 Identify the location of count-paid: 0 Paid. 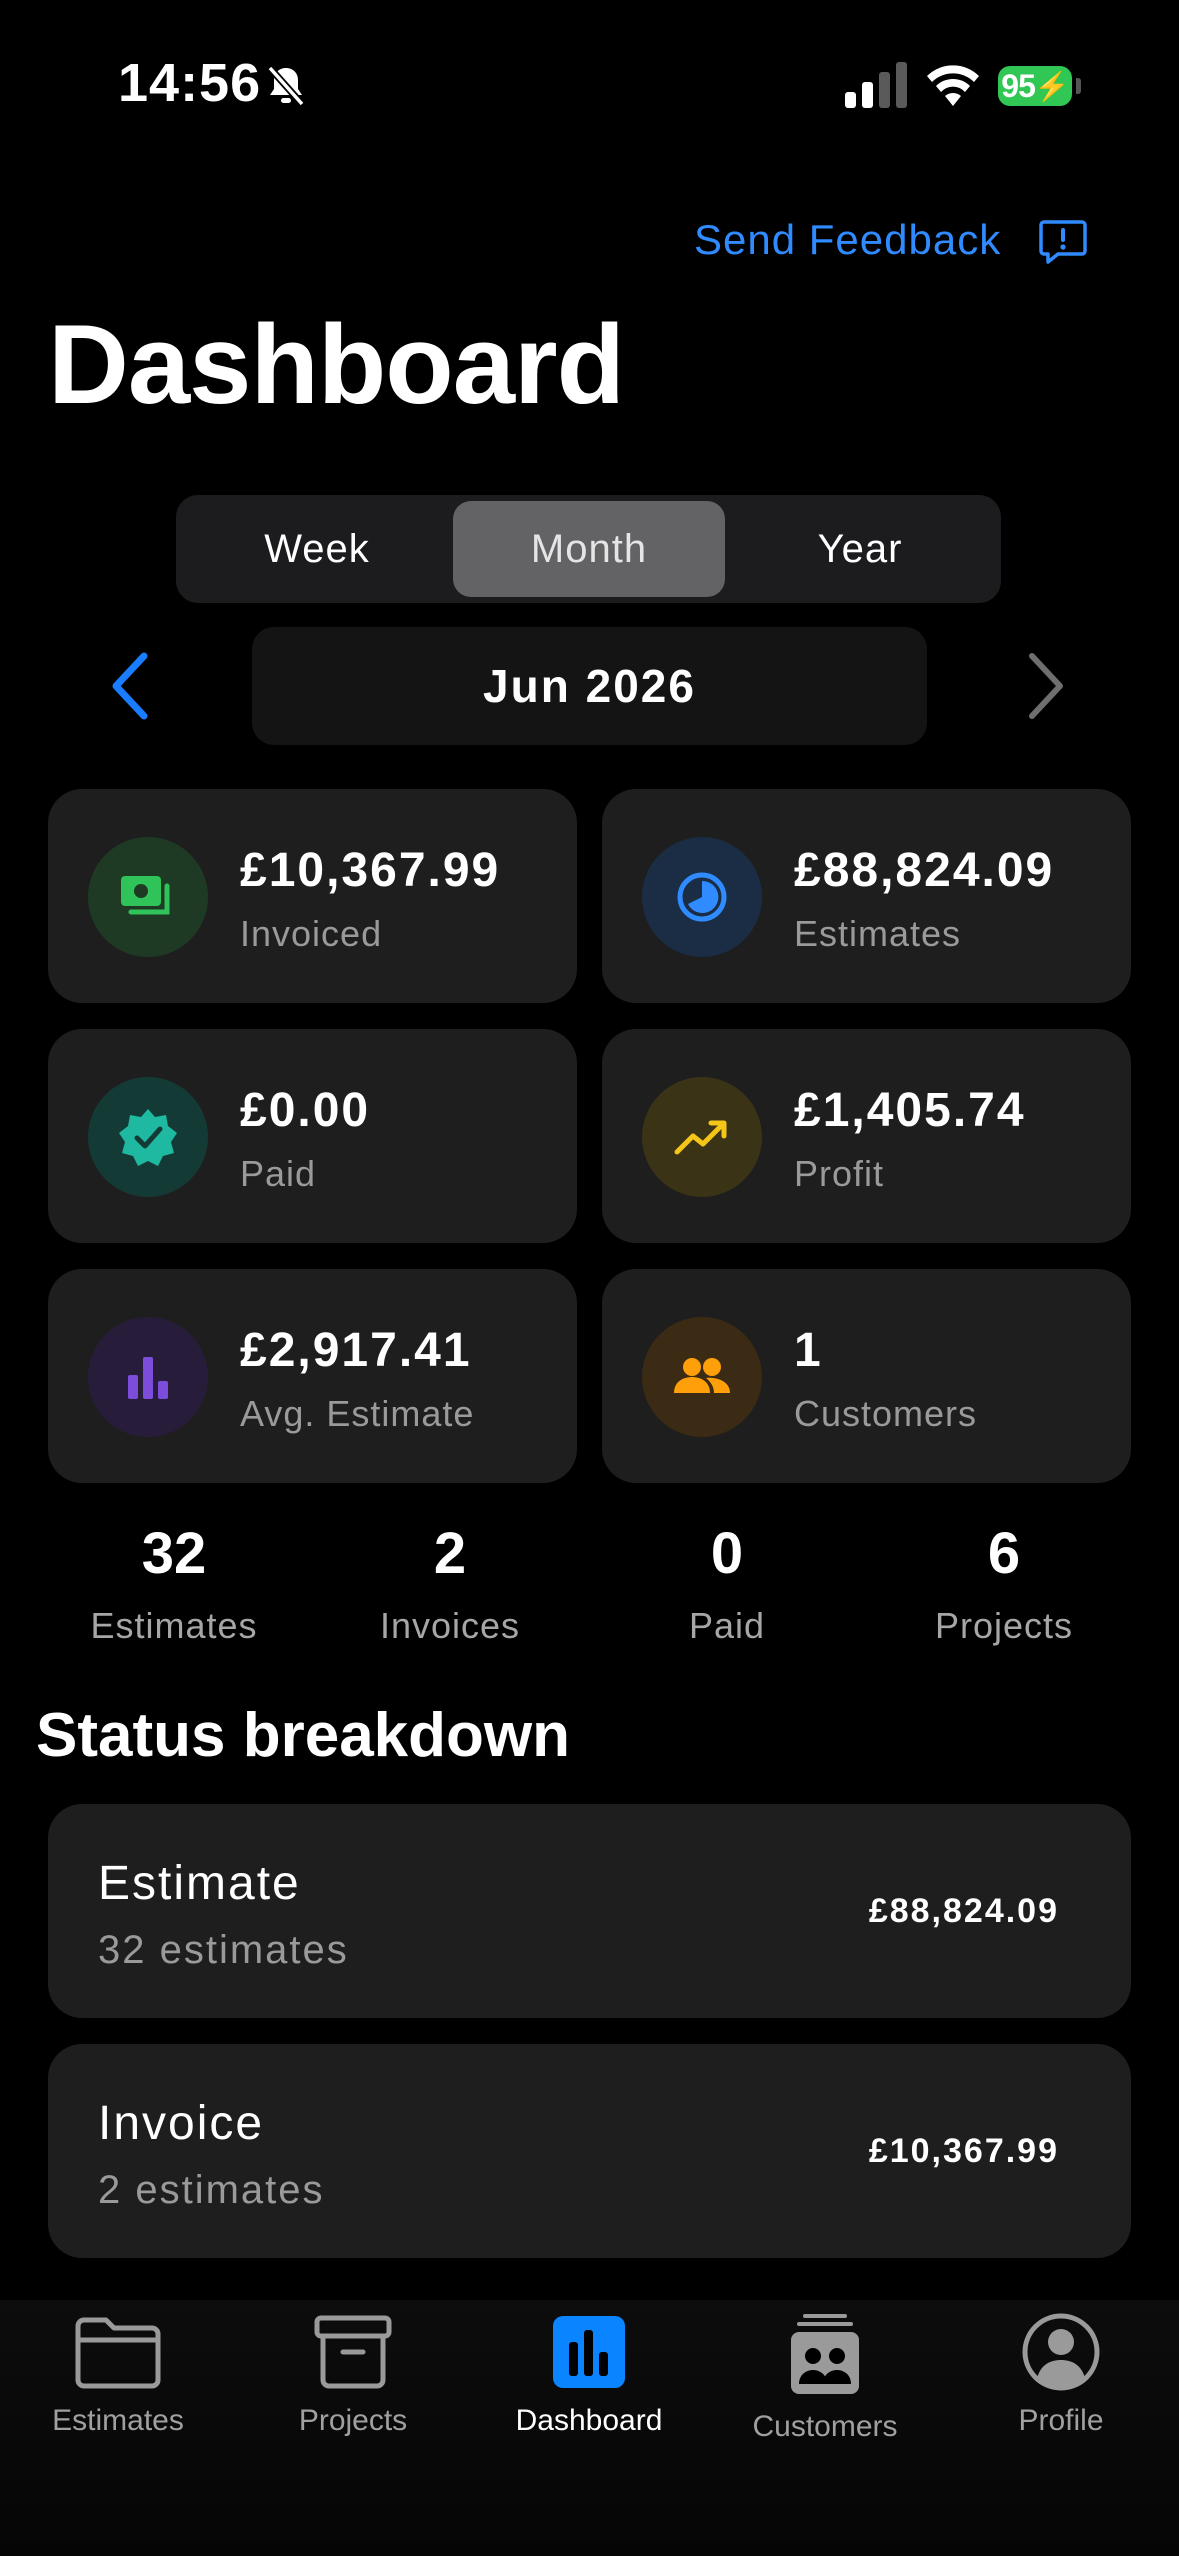
(727, 1583).